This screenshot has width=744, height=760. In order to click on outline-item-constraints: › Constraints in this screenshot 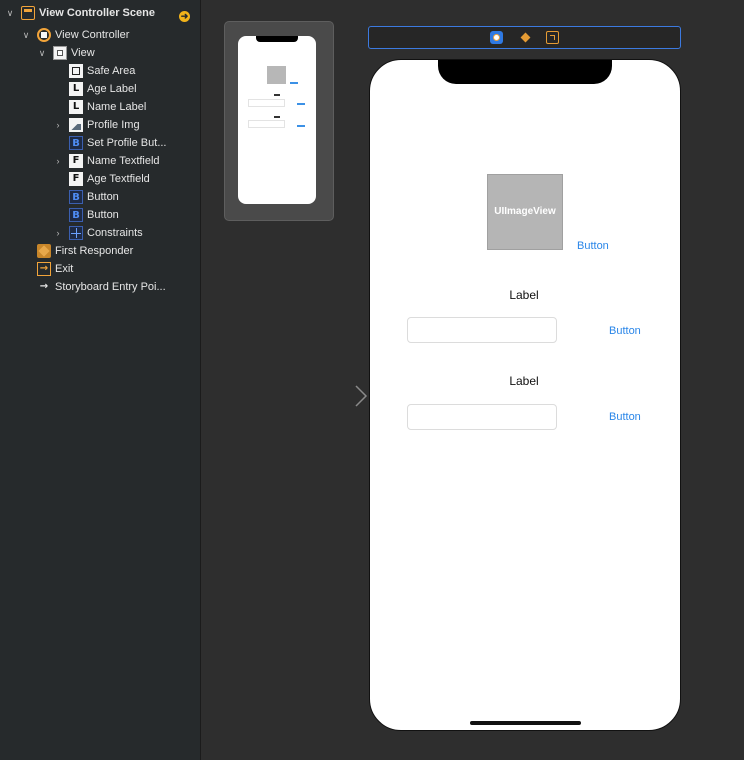, I will do `click(100, 233)`.